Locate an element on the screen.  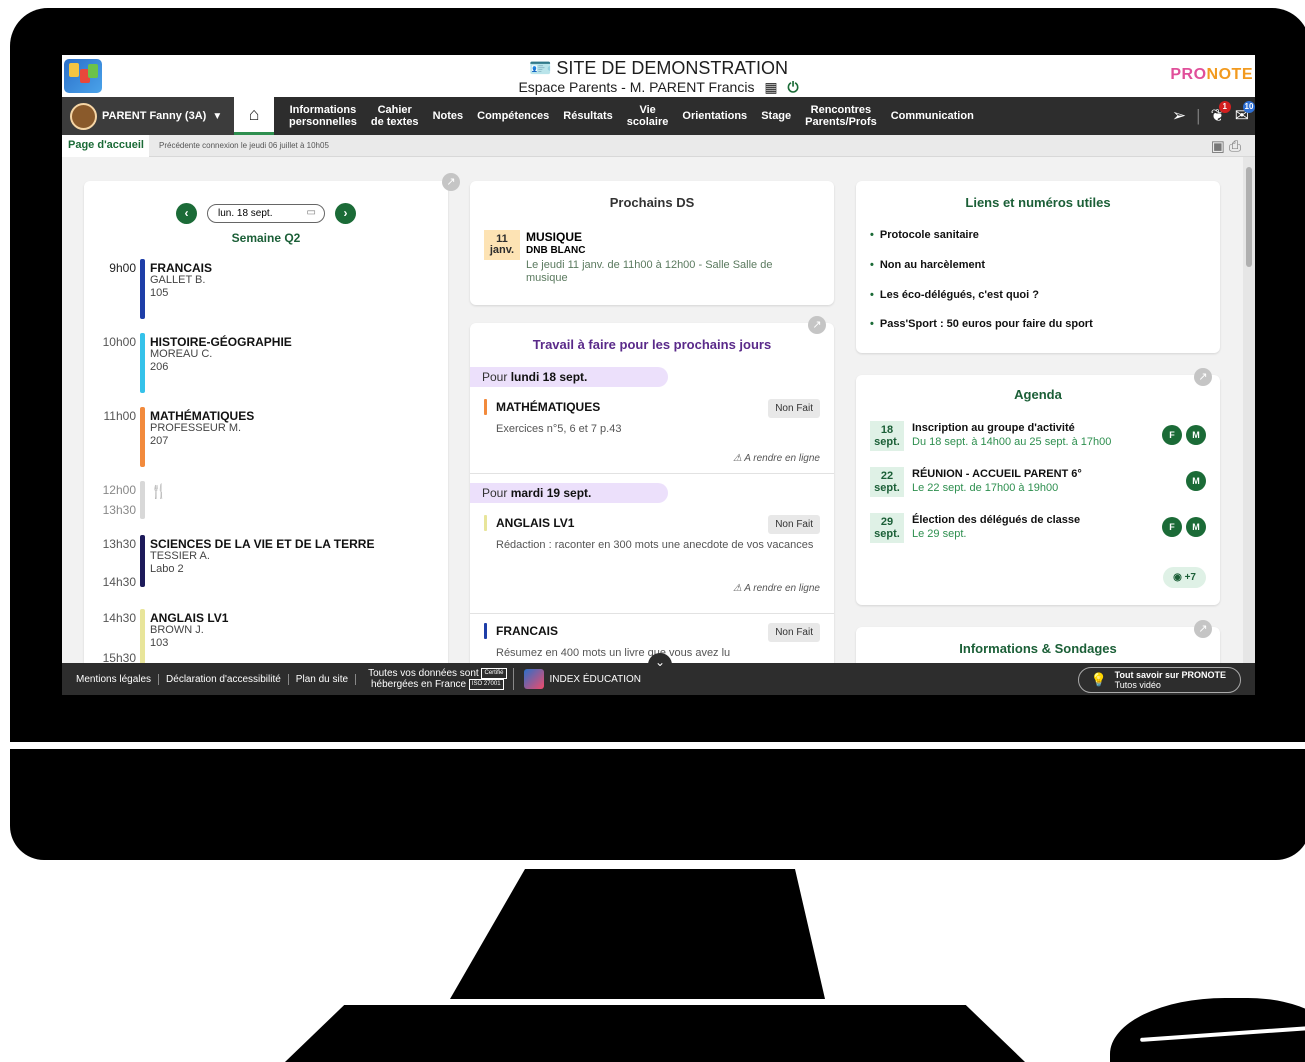
monitor-bezel-line is located at coordinates (657, 745).